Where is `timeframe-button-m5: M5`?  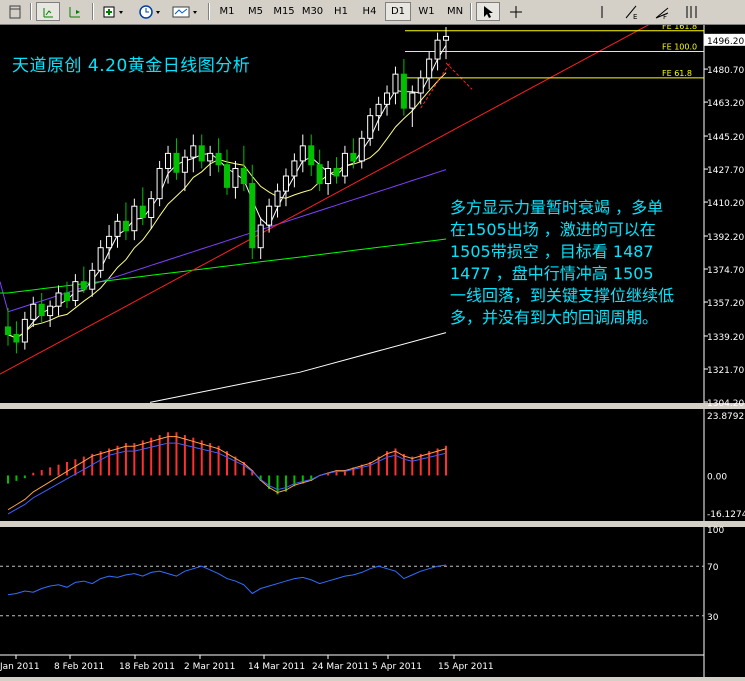 timeframe-button-m5: M5 is located at coordinates (256, 11).